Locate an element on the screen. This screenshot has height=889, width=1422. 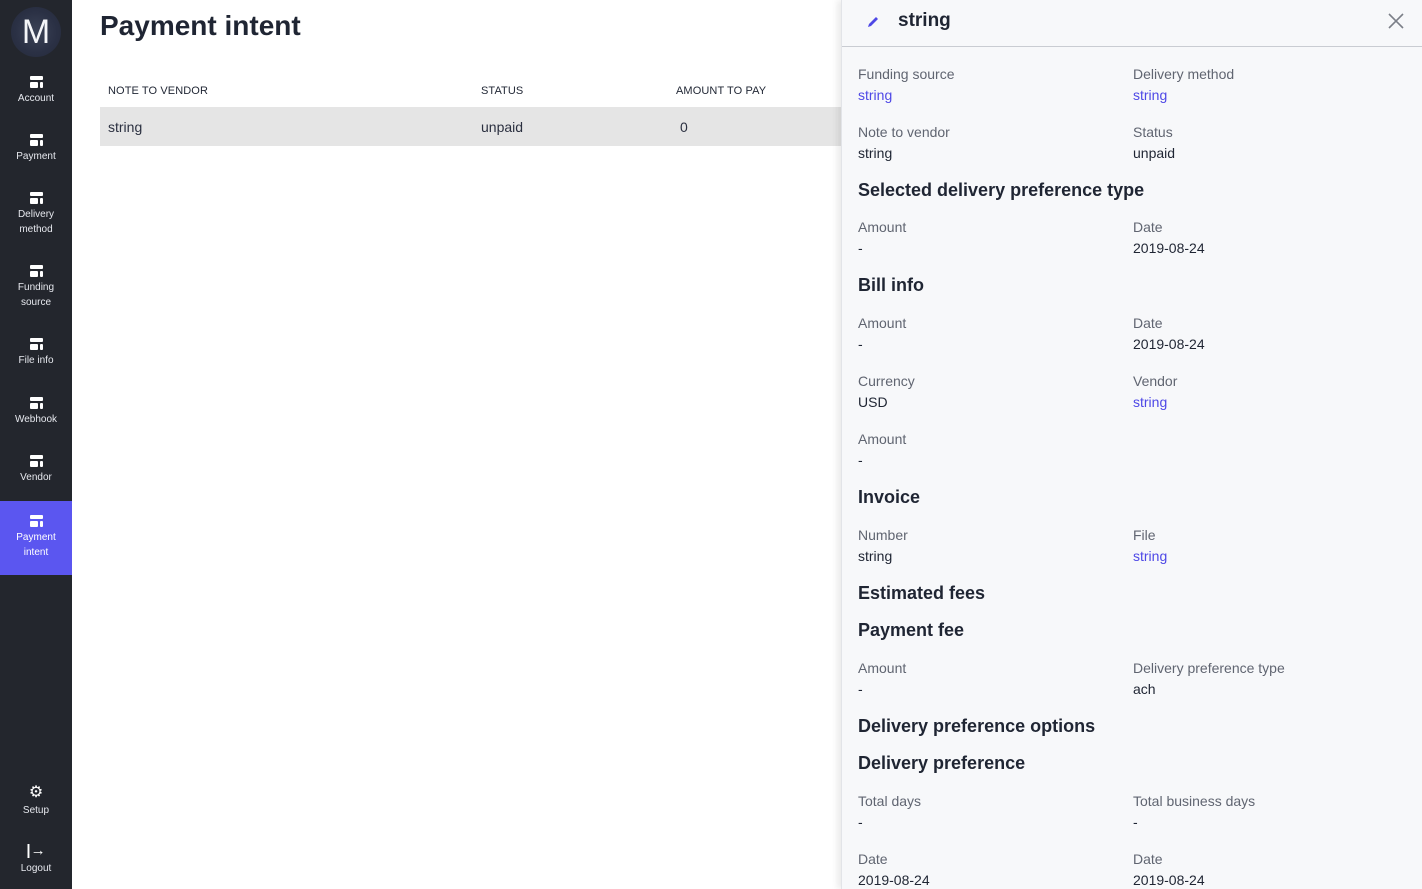
sidebar-item-webhook: Webhook is located at coordinates (36, 417).